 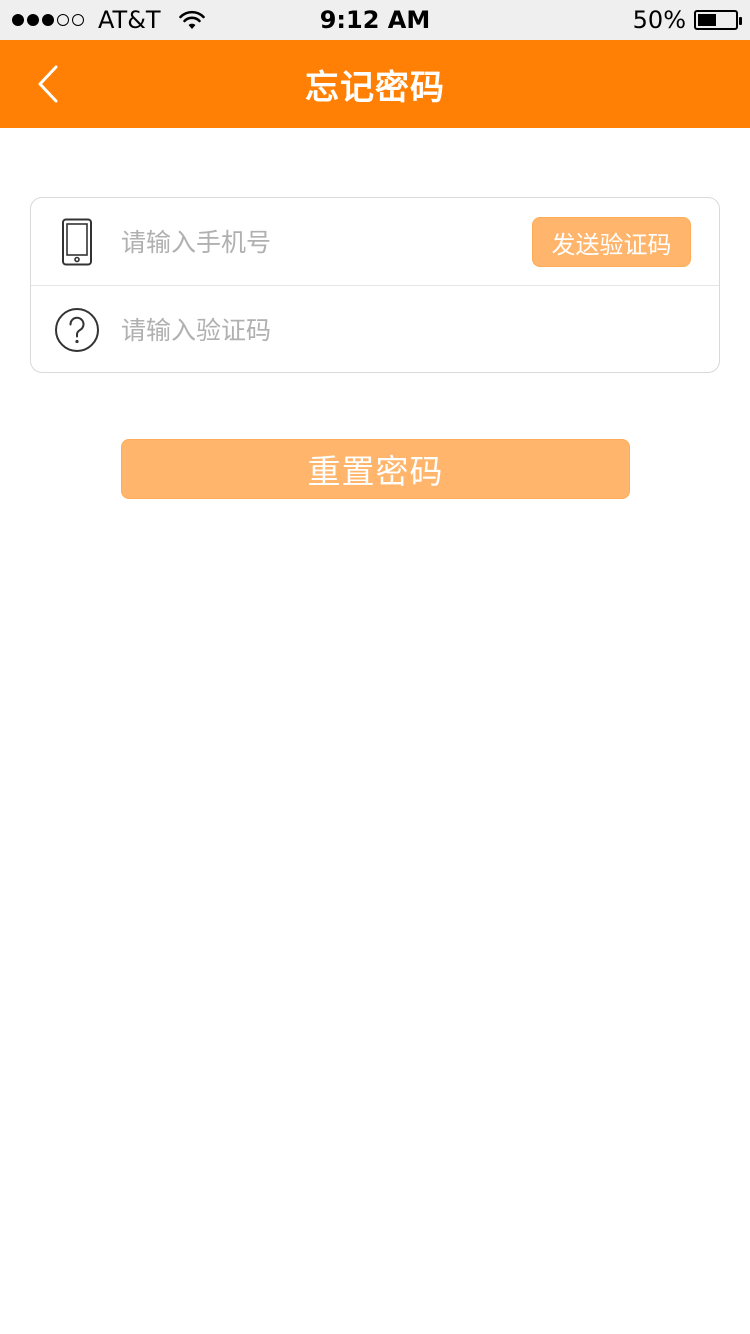 I want to click on status-bar: AT&T 9:12 AM 50%, so click(x=375, y=20).